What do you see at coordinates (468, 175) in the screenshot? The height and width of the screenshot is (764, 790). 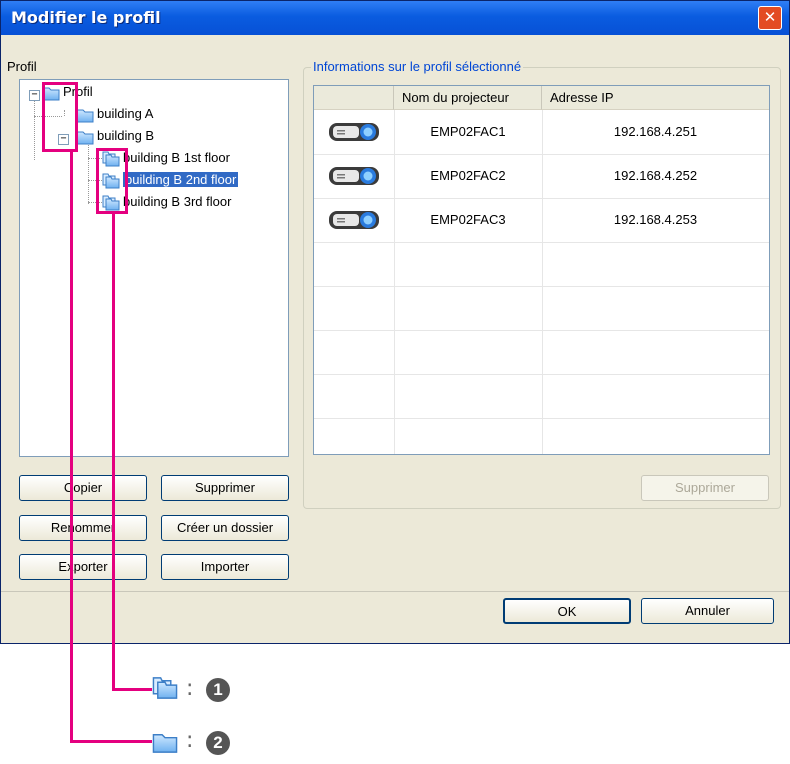 I see `projector-name: EMP02FAC2` at bounding box center [468, 175].